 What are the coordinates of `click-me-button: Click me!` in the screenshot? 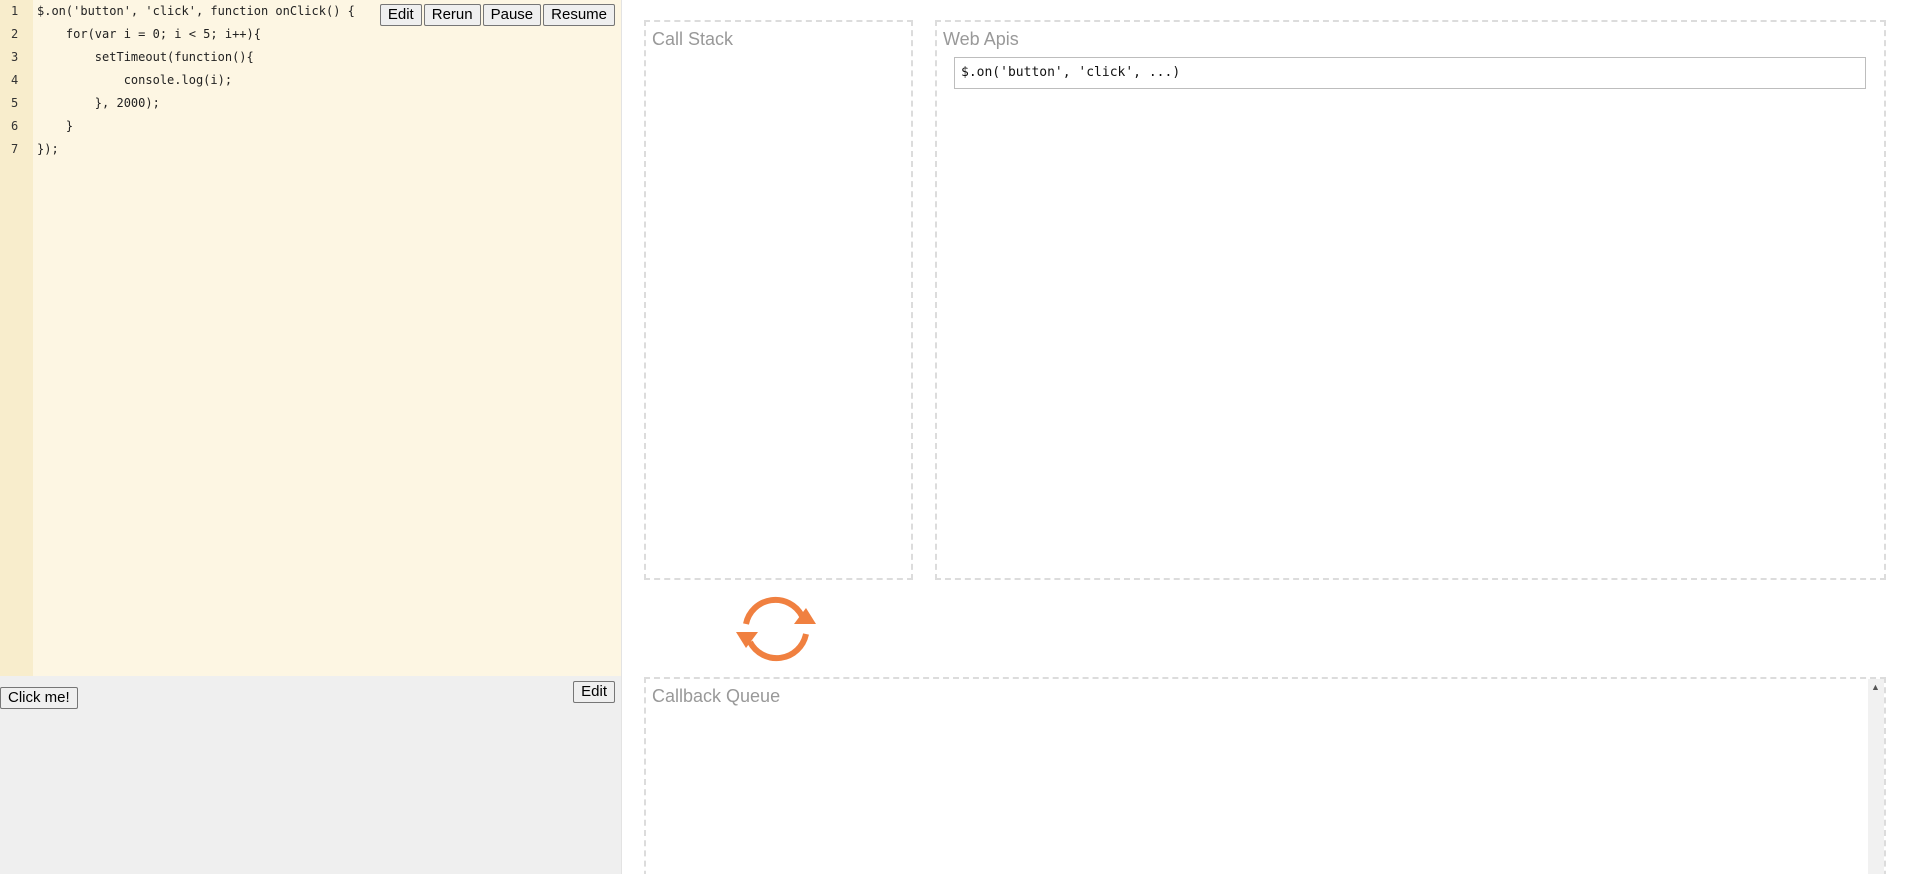 It's located at (39, 698).